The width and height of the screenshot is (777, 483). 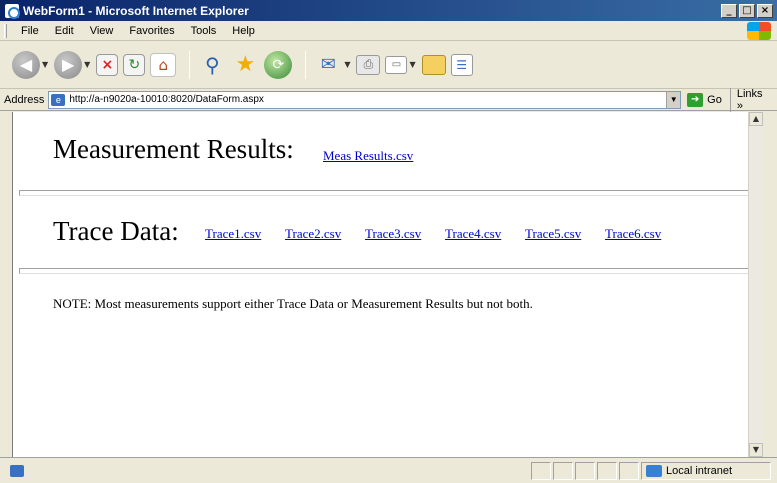 I want to click on trace-data-heading: Trace Data:, so click(x=116, y=231).